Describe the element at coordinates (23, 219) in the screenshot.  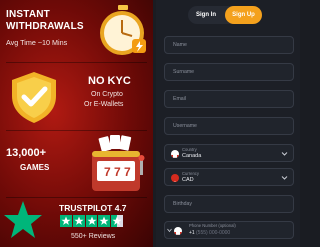
I see `trustpilot-star-icon` at that location.